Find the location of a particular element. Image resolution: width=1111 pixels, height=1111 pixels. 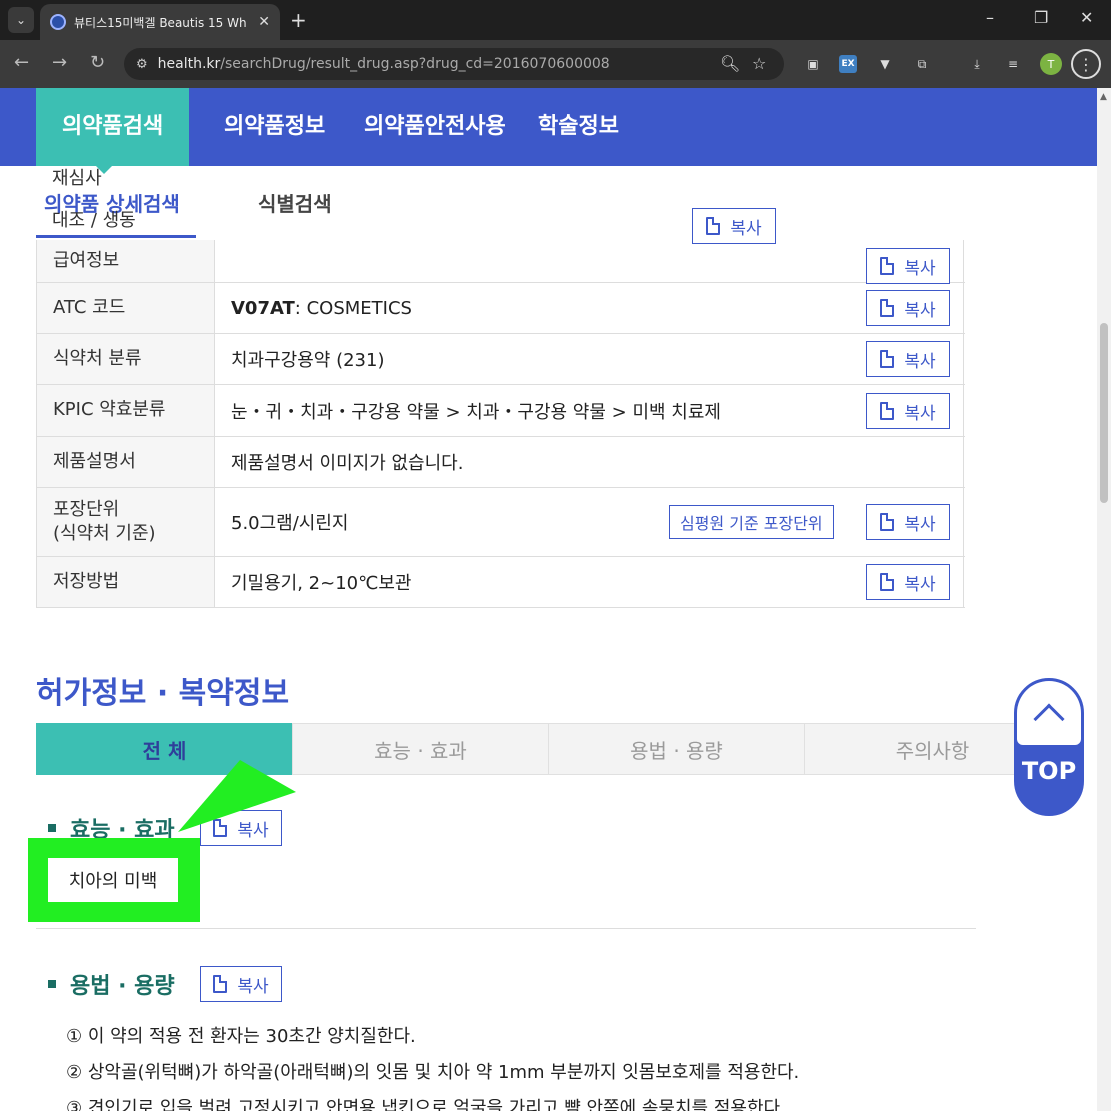

scroll-top-button: TOP is located at coordinates (1049, 747).